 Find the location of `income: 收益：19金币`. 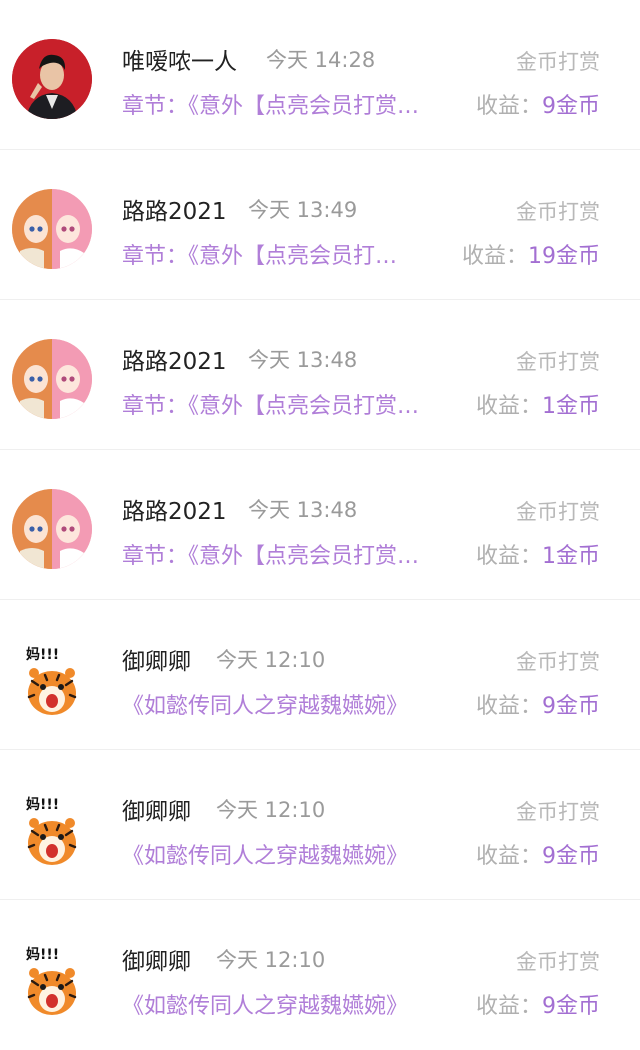

income: 收益：19金币 is located at coordinates (531, 254).